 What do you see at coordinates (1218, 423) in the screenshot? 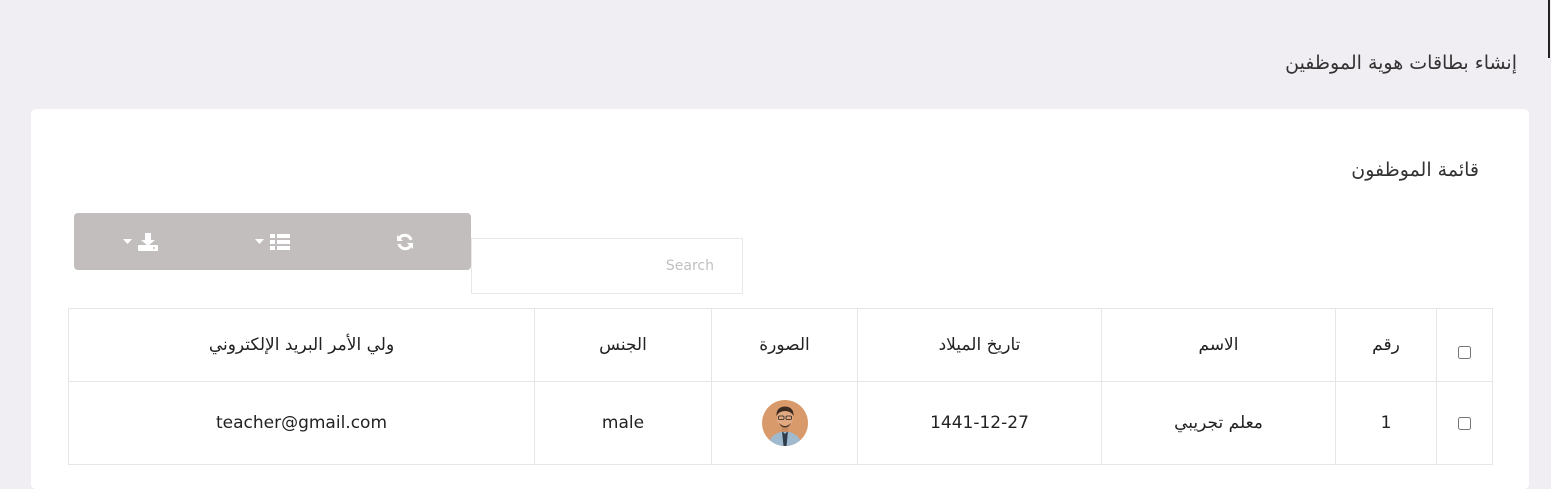
I see `name-cell: معلم تجريبي` at bounding box center [1218, 423].